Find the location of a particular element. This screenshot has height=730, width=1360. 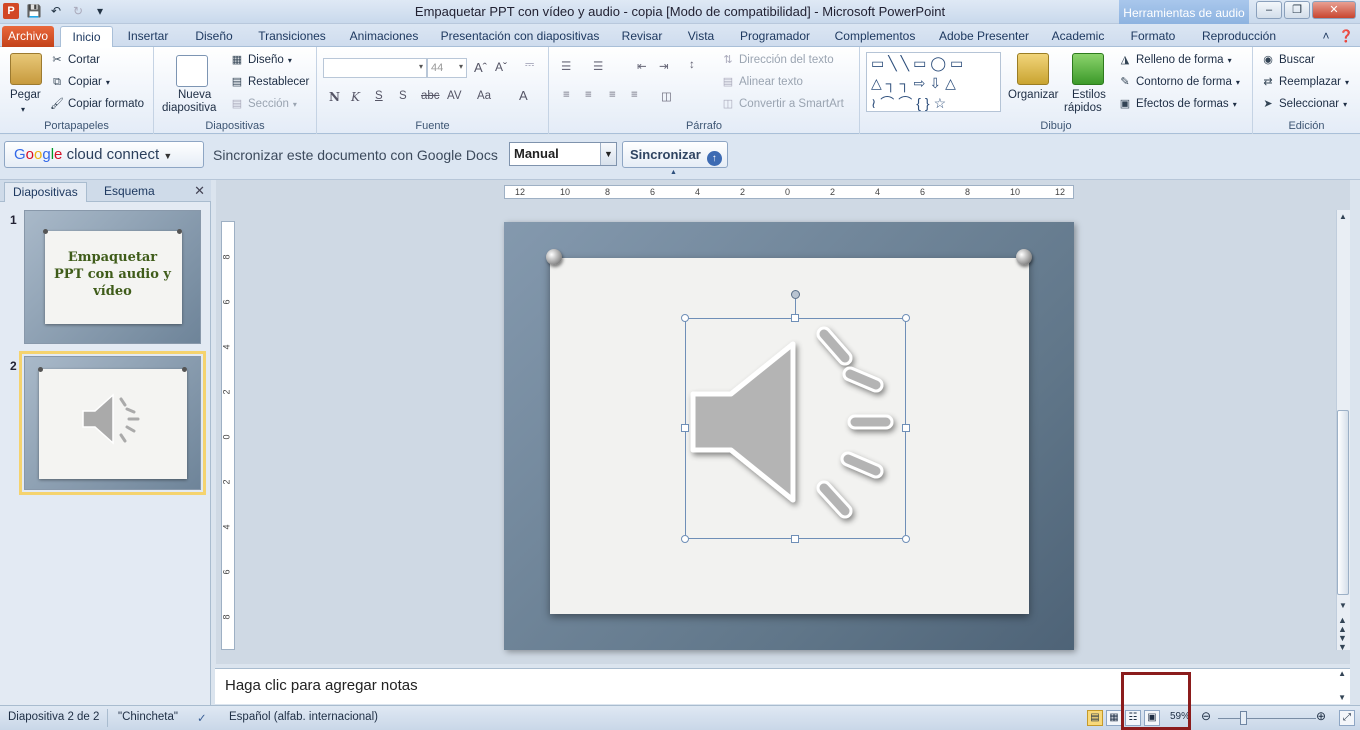

shape-outline-button: ✎ Contorno de forma ▾ is located at coordinates (1179, 82).